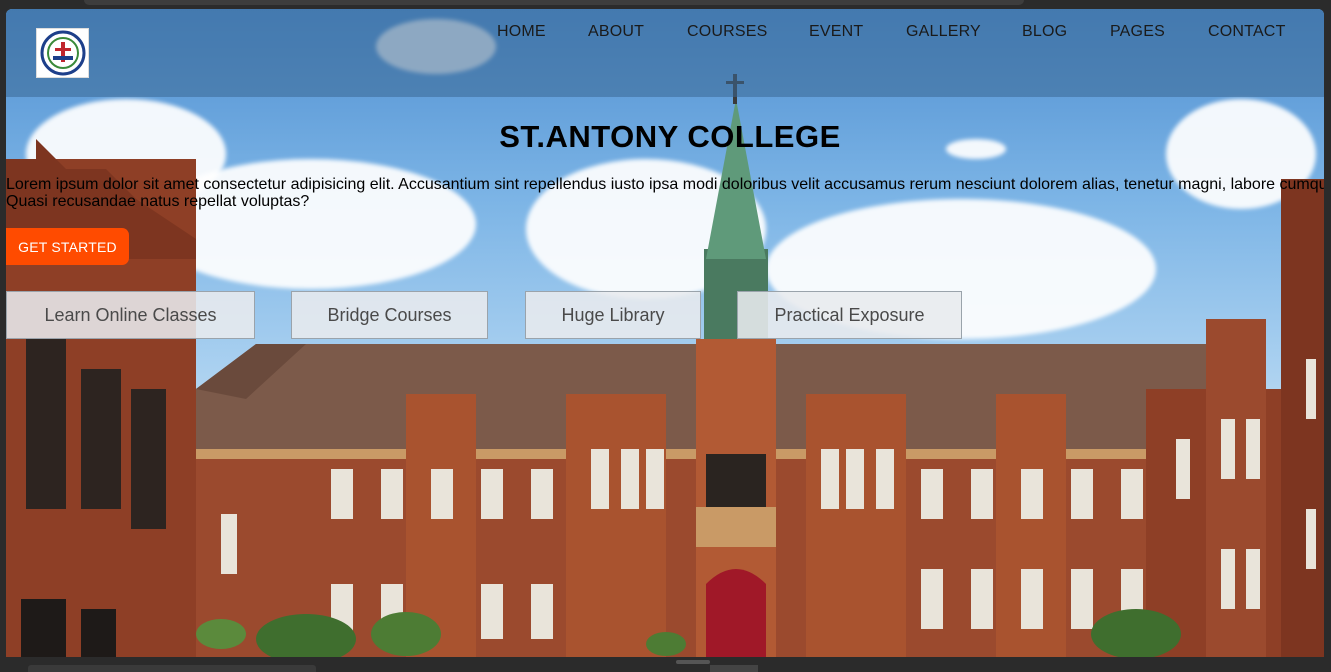 This screenshot has height=672, width=1331. Describe the element at coordinates (849, 315) in the screenshot. I see `feature-practical-exposure: Practical Exposure` at that location.